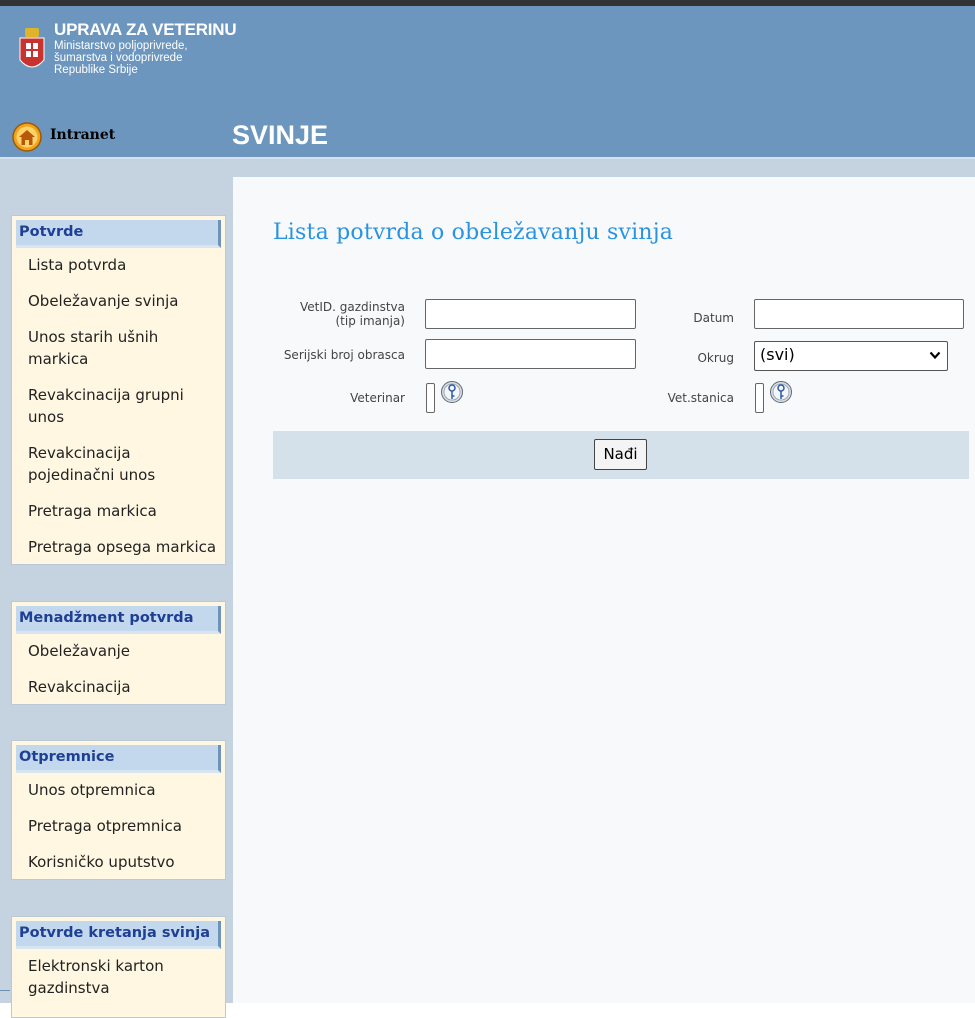 The image size is (975, 1018). What do you see at coordinates (118, 687) in the screenshot?
I see `sidebar-item-revakcinacija: Revakcinacija` at bounding box center [118, 687].